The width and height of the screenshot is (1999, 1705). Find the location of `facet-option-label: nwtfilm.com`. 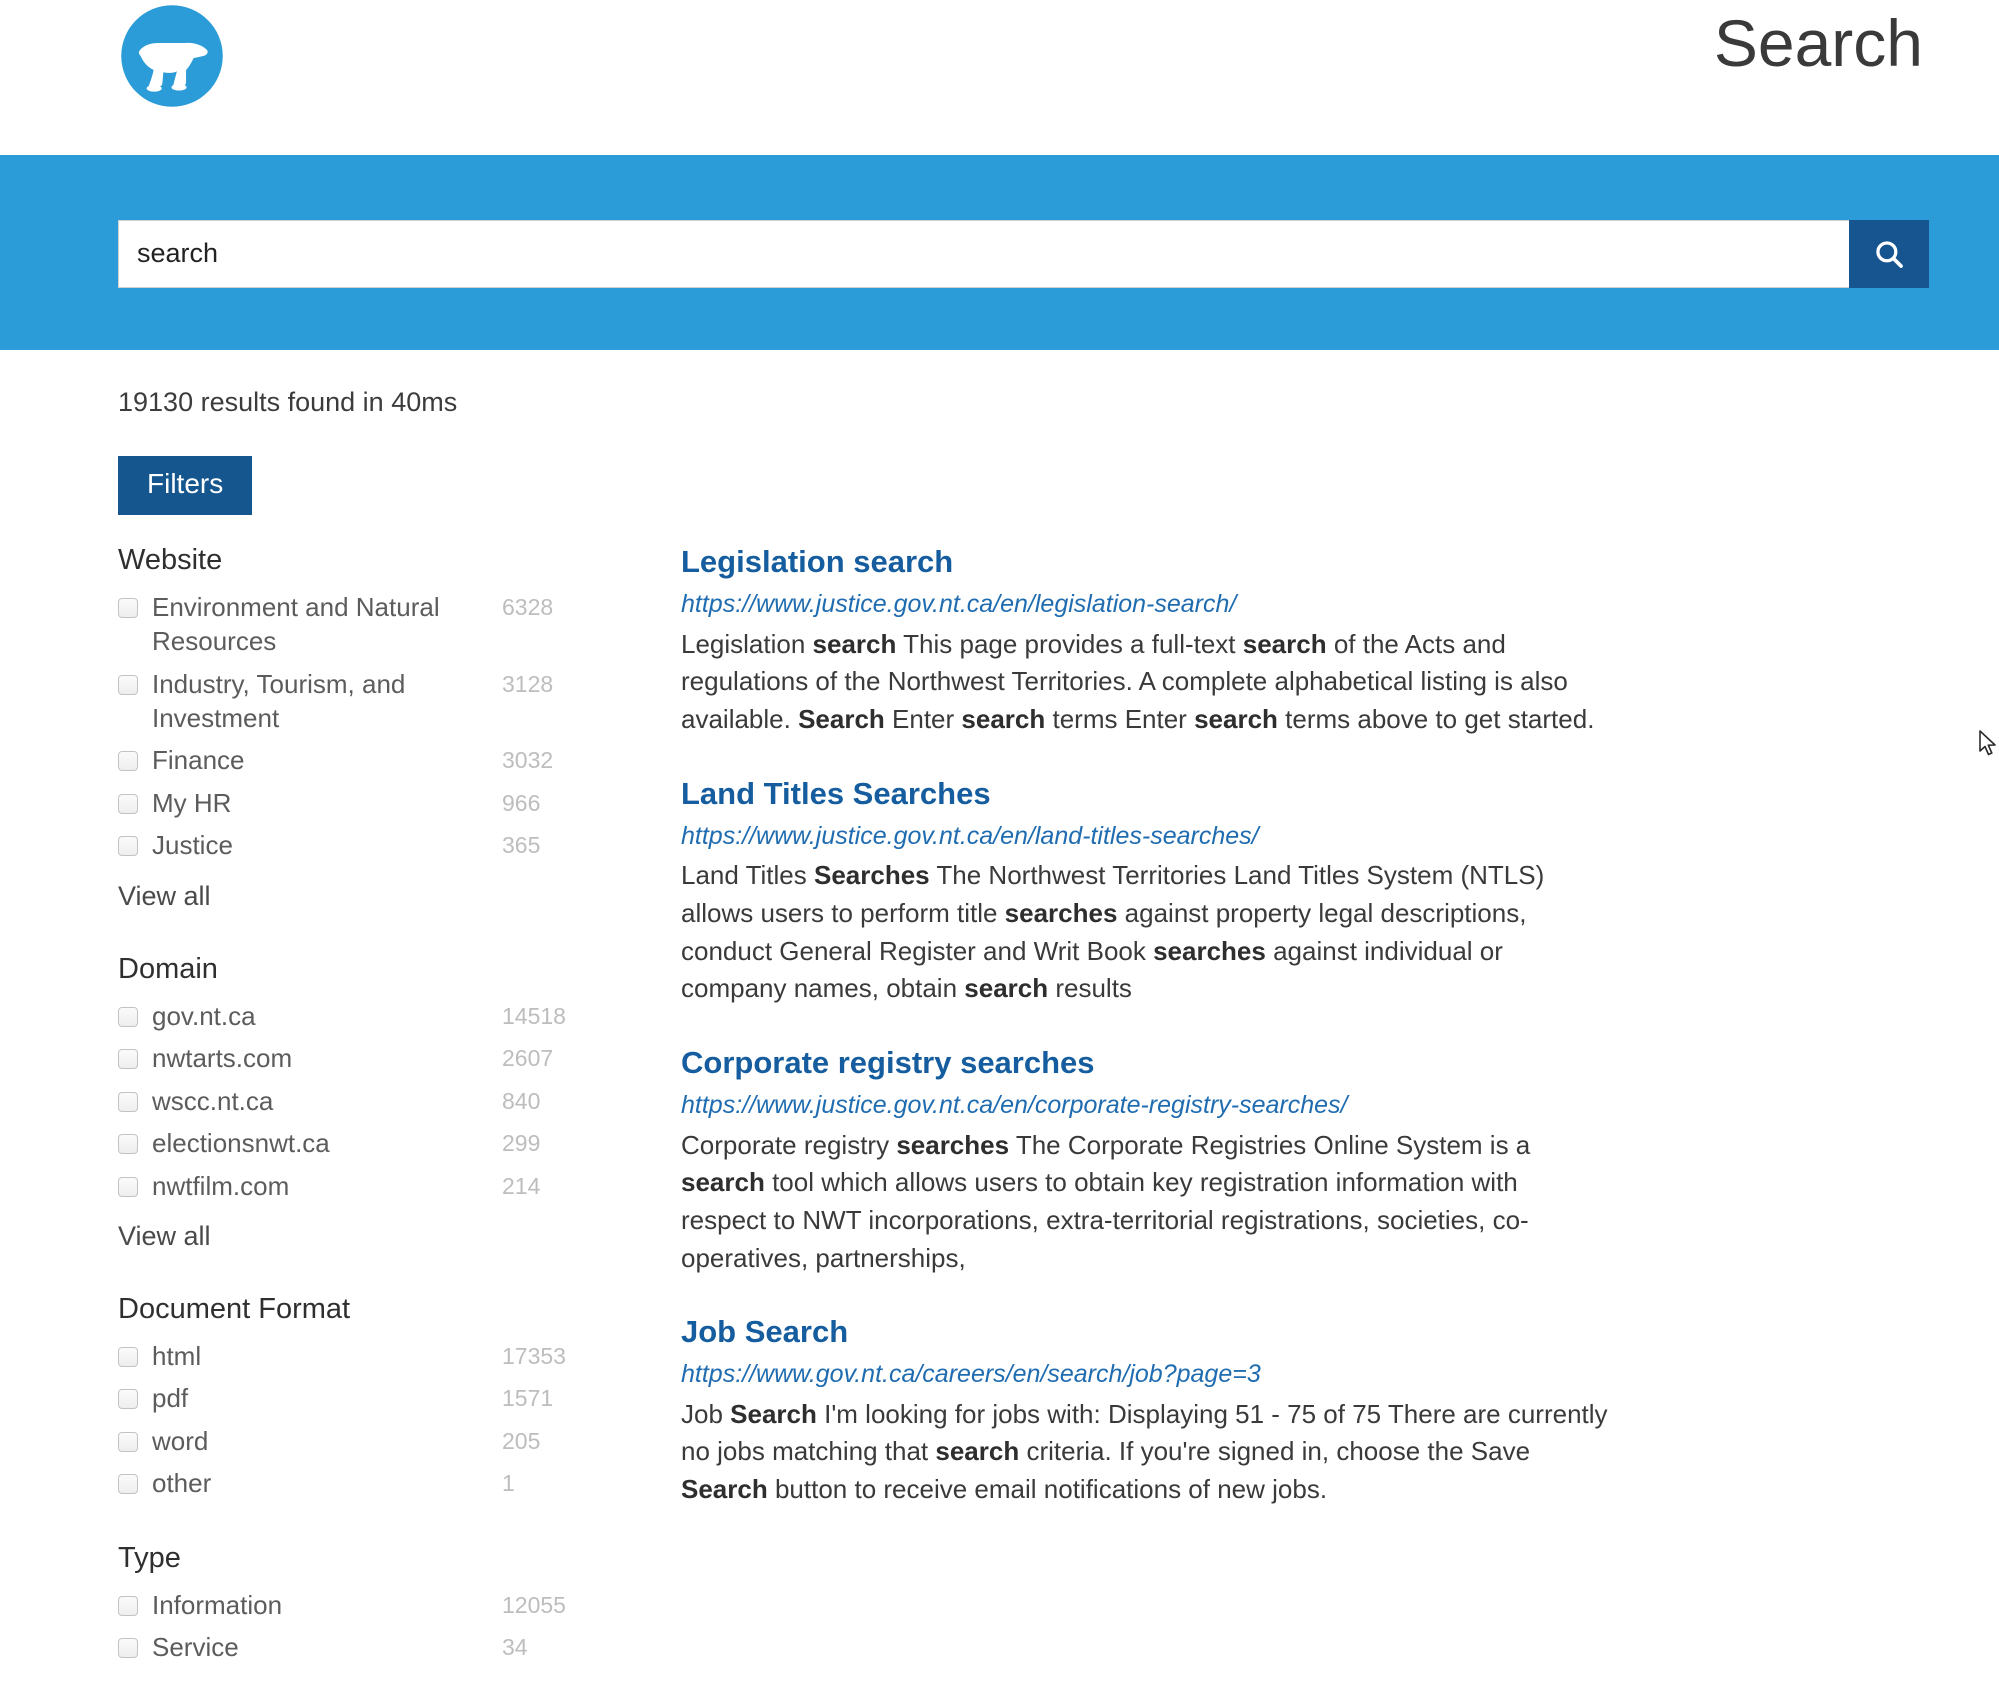

facet-option-label: nwtfilm.com is located at coordinates (221, 1185).